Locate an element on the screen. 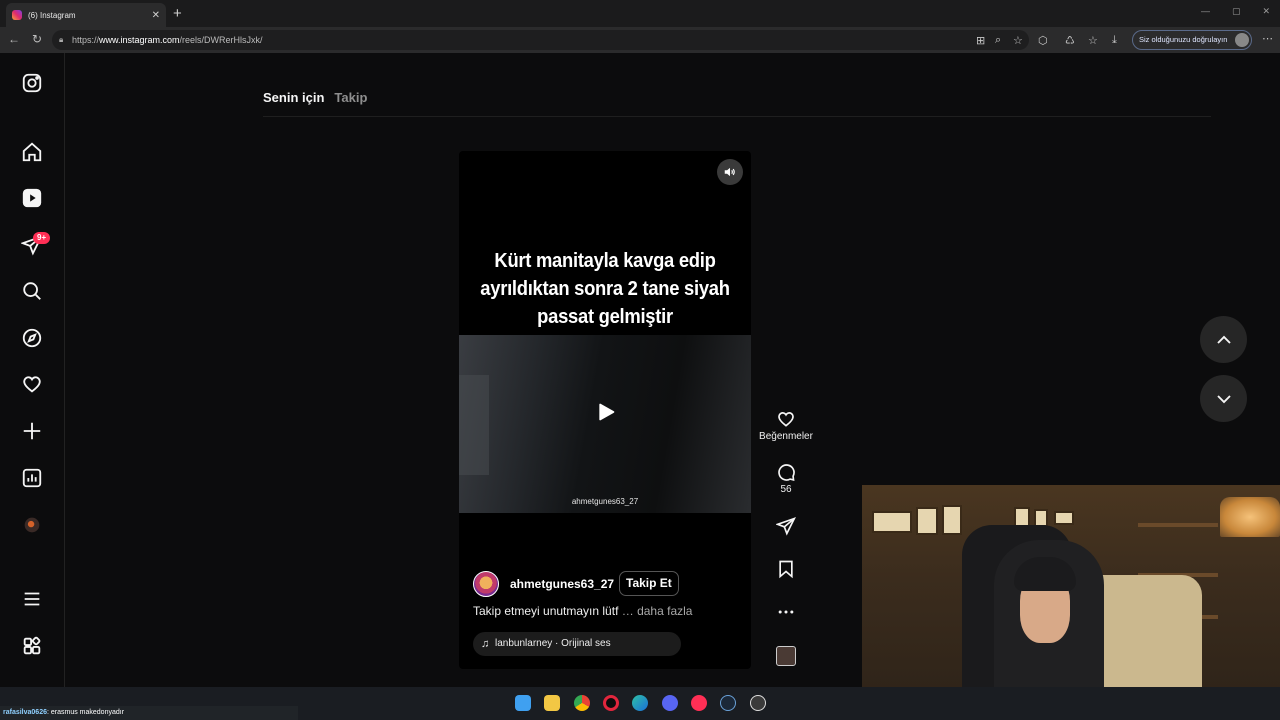 This screenshot has height=720, width=1280. tabs-divider is located at coordinates (737, 116).